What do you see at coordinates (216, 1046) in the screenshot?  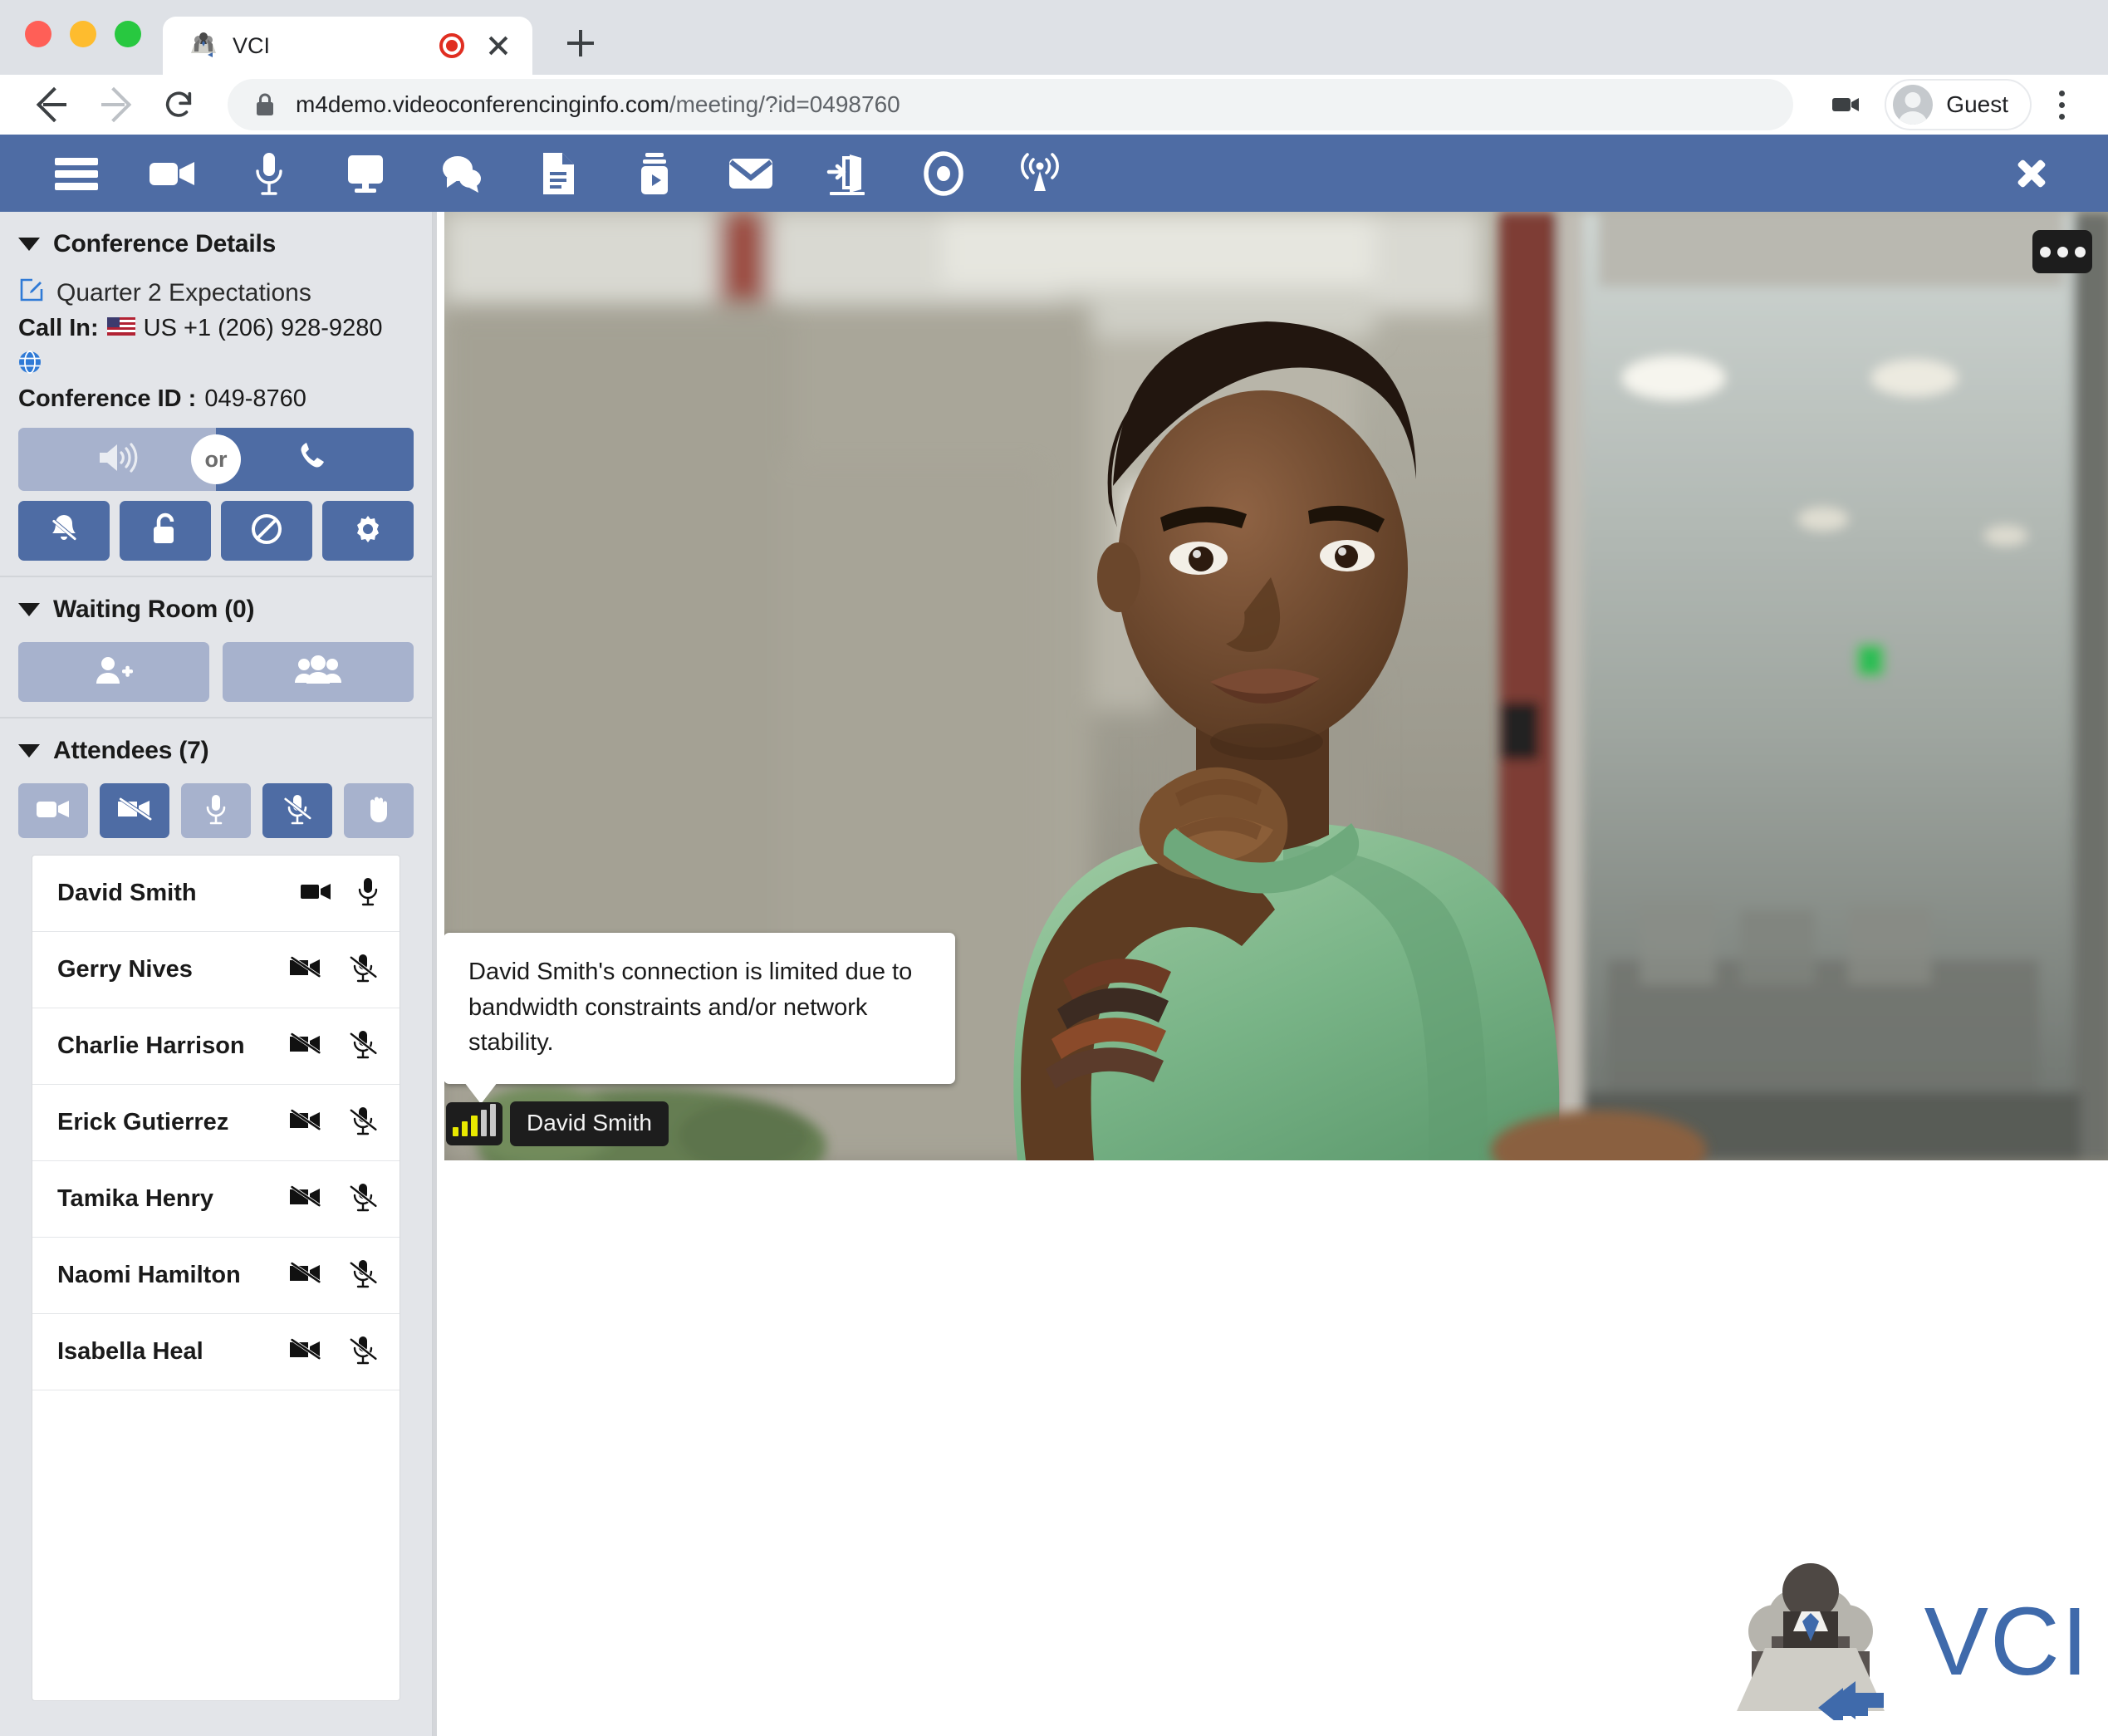 I see `attendee-row: Charlie Harrison` at bounding box center [216, 1046].